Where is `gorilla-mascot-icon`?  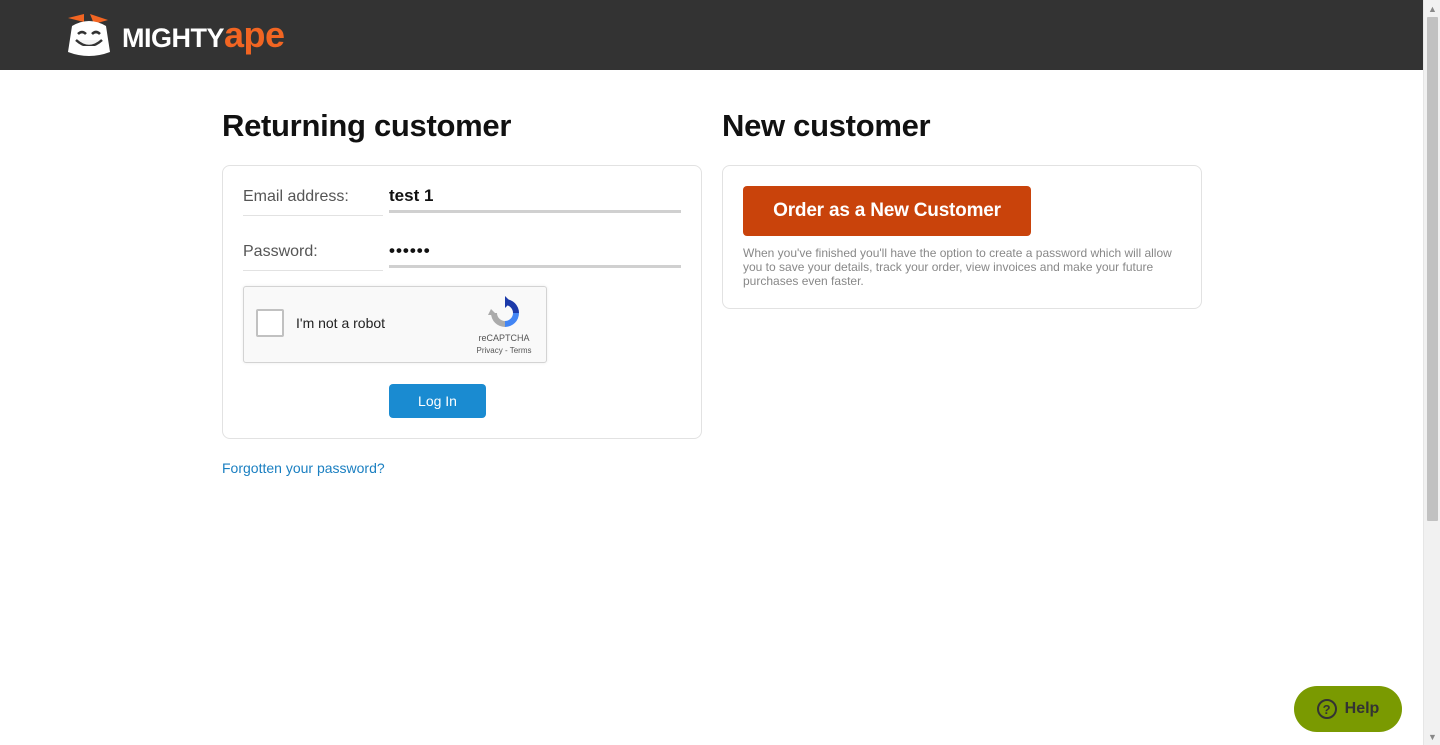 gorilla-mascot-icon is located at coordinates (89, 35).